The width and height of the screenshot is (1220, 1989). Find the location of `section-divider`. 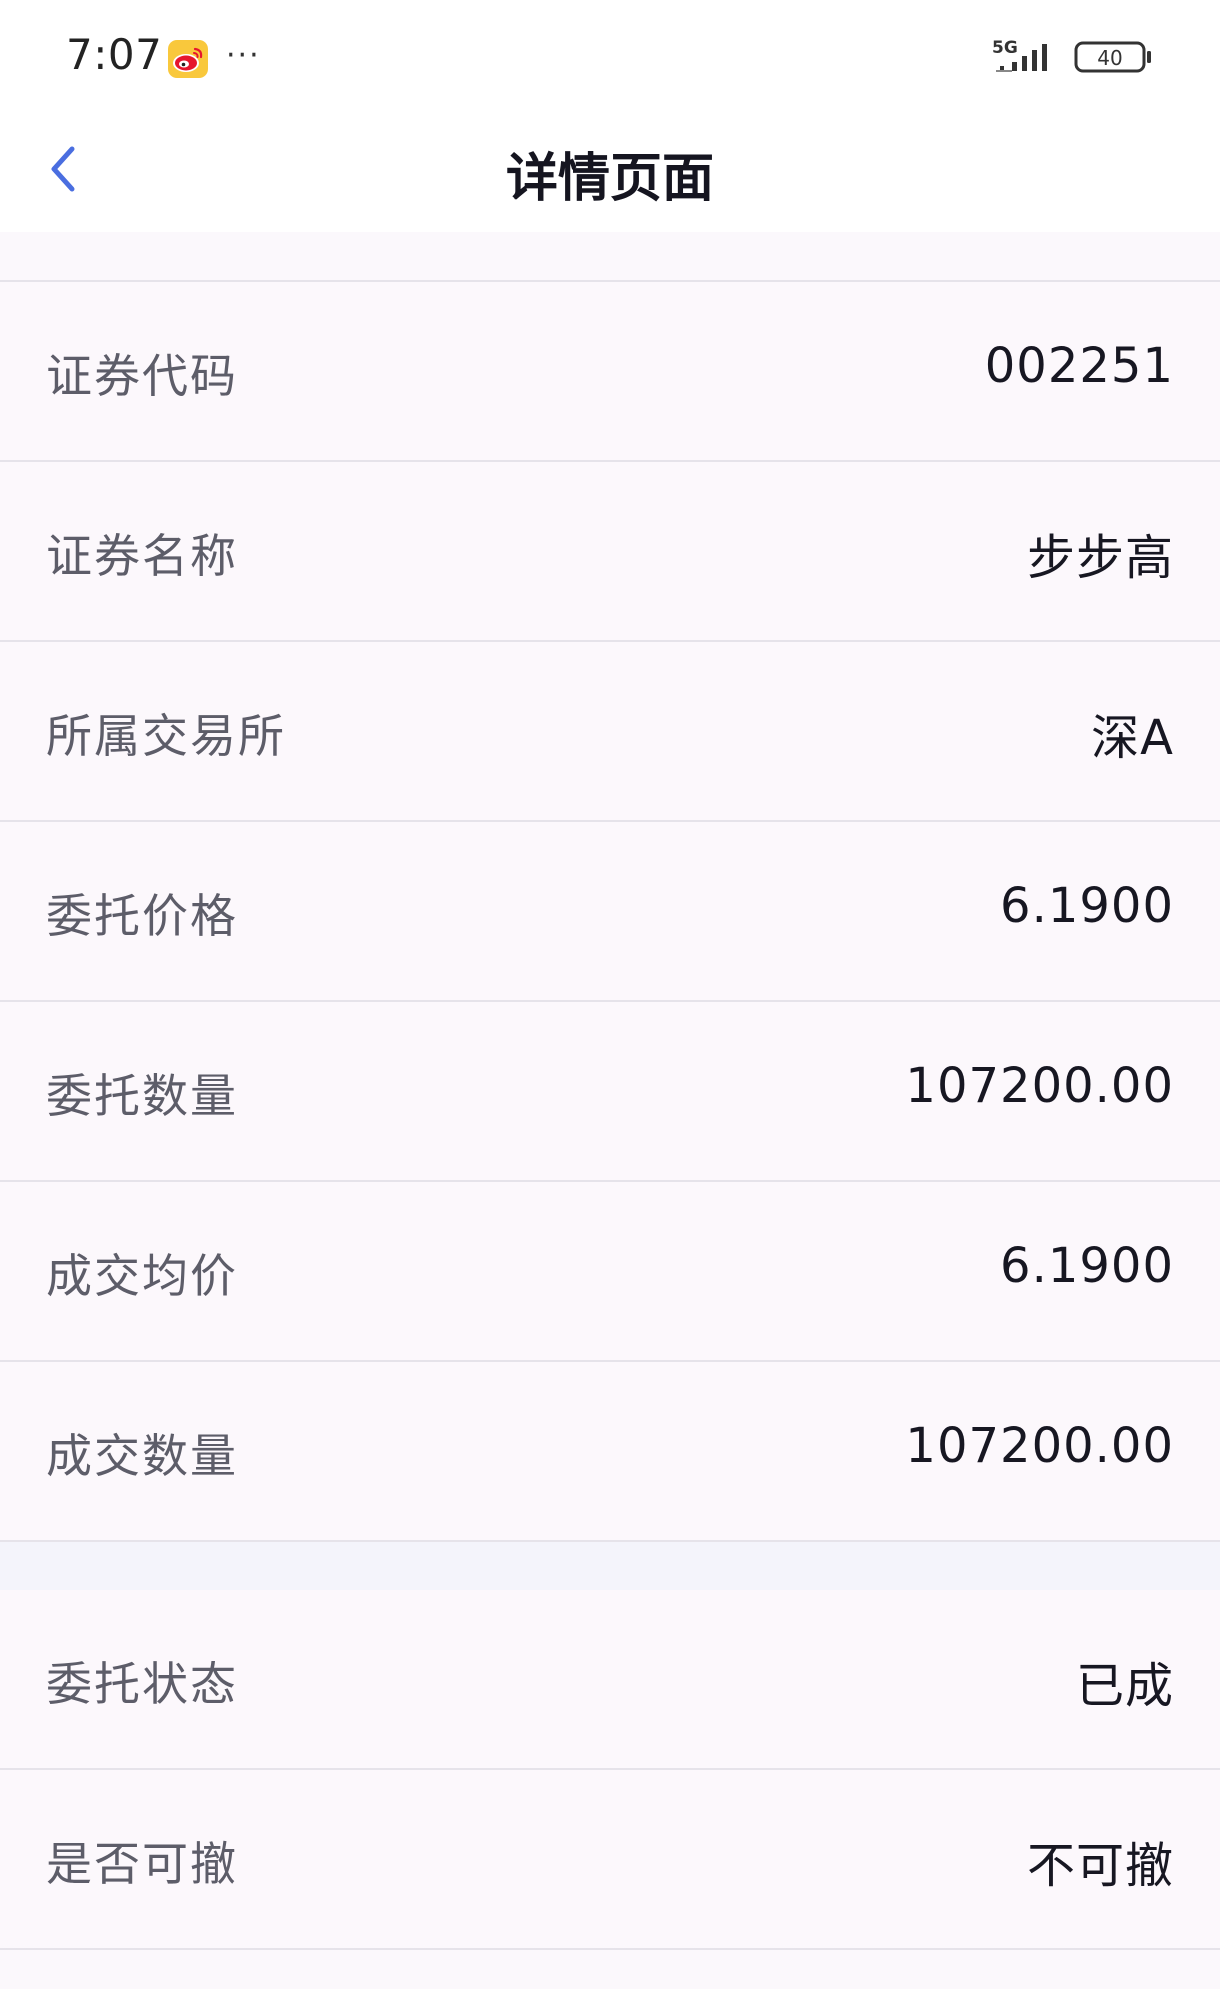

section-divider is located at coordinates (610, 1566).